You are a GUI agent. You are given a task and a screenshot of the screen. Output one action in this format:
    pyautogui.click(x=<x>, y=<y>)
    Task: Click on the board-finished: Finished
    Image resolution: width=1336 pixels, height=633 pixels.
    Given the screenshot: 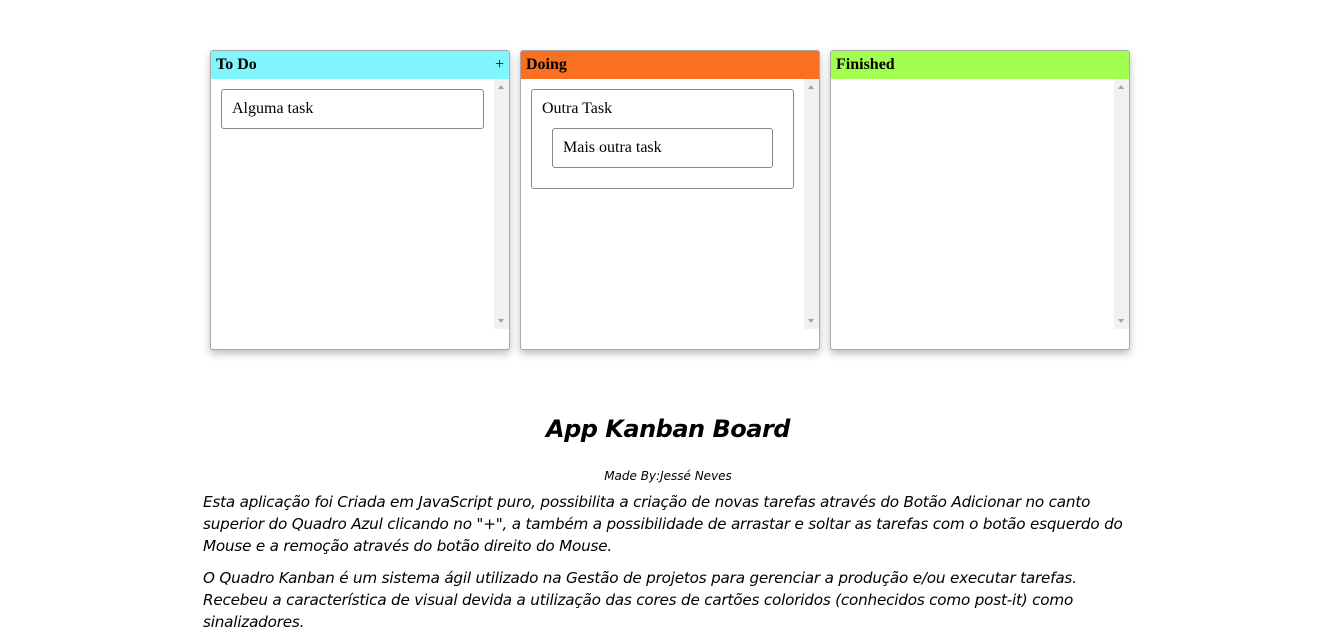 What is the action you would take?
    pyautogui.click(x=980, y=200)
    